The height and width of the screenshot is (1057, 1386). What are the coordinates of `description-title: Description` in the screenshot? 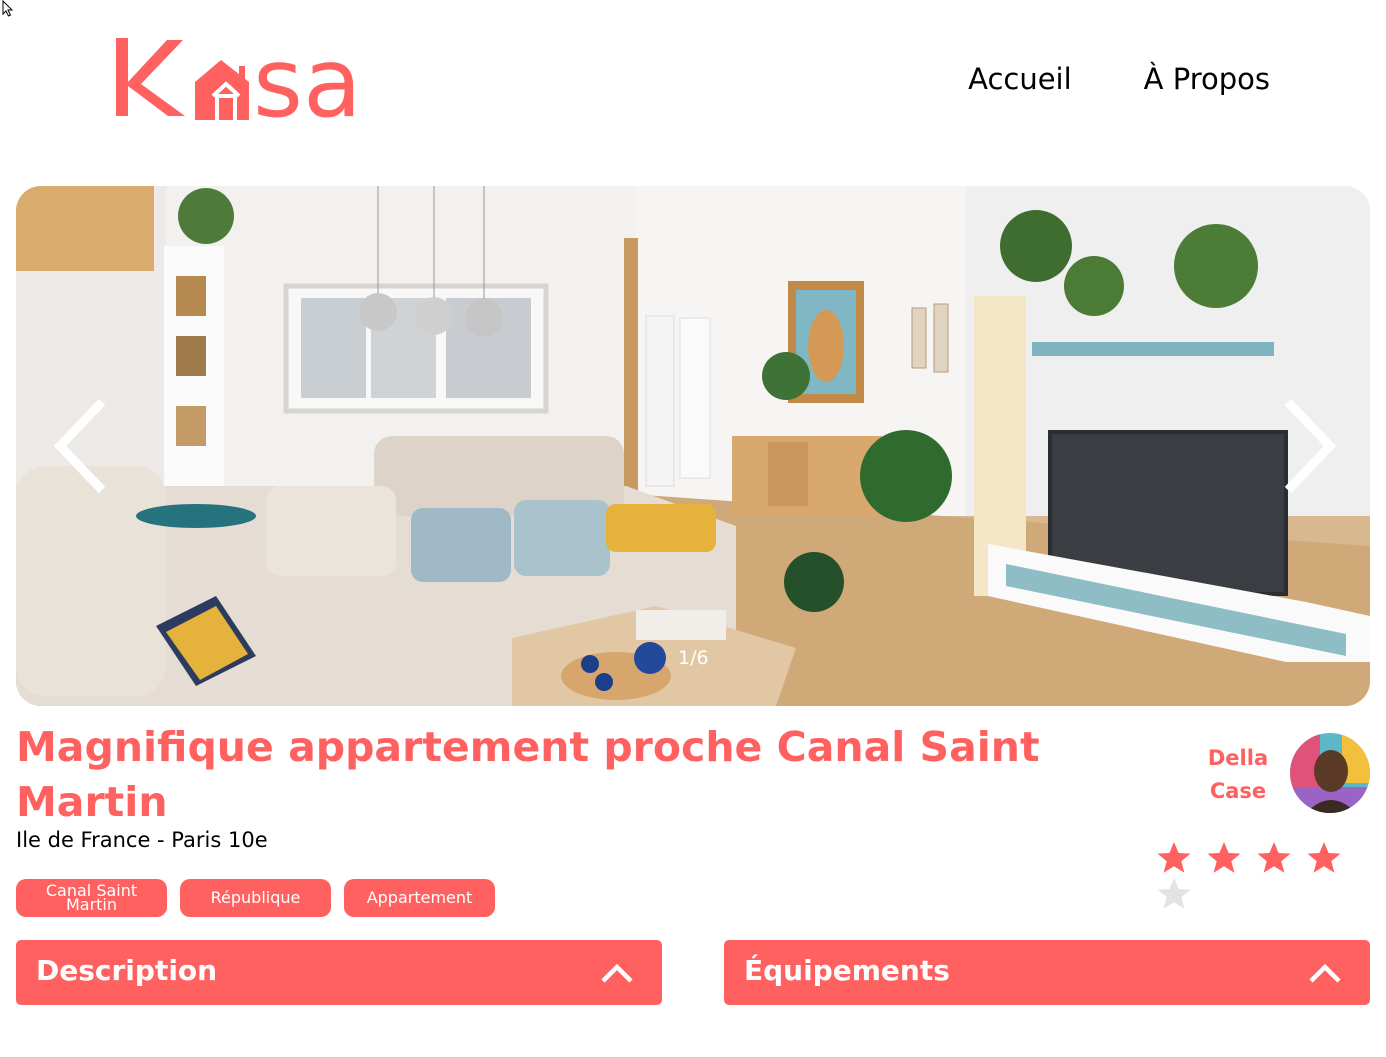 It's located at (127, 970).